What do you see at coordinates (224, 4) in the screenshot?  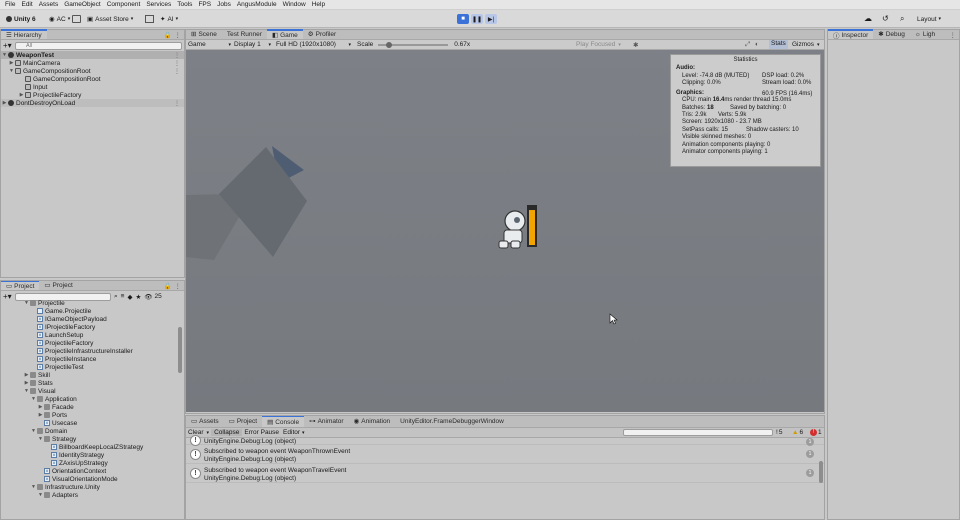 I see `menu-jobs: Jobs` at bounding box center [224, 4].